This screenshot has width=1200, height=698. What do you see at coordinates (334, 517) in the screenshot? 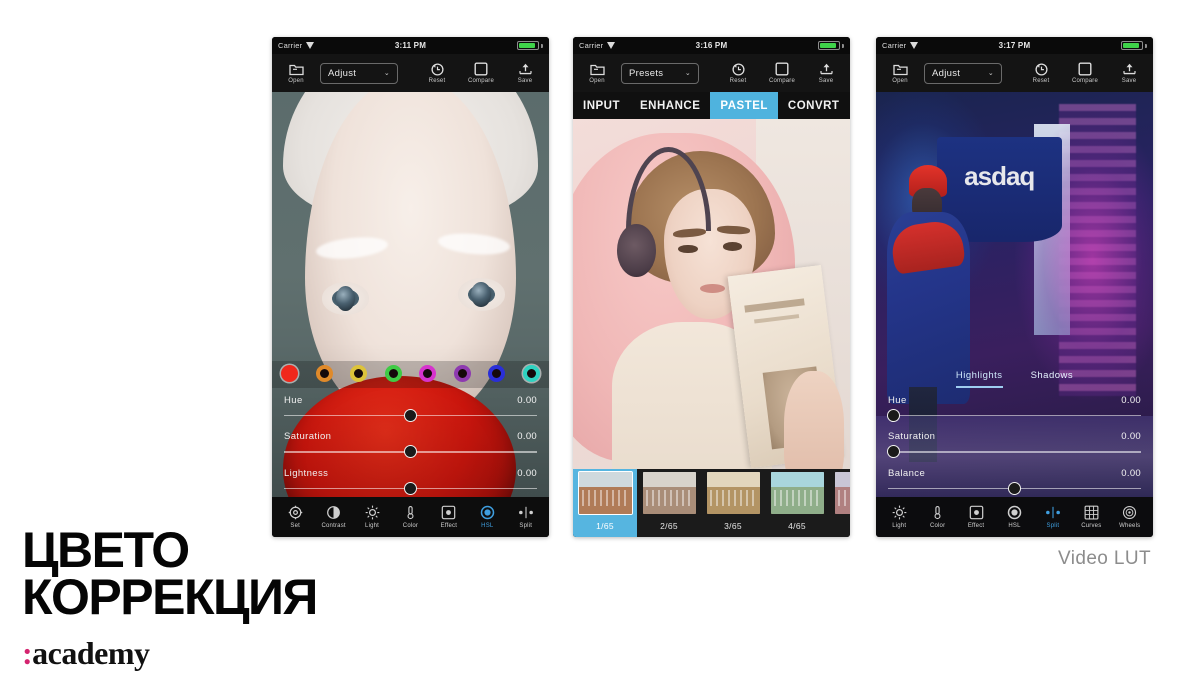
I see `tool-contrast: Contrast` at bounding box center [334, 517].